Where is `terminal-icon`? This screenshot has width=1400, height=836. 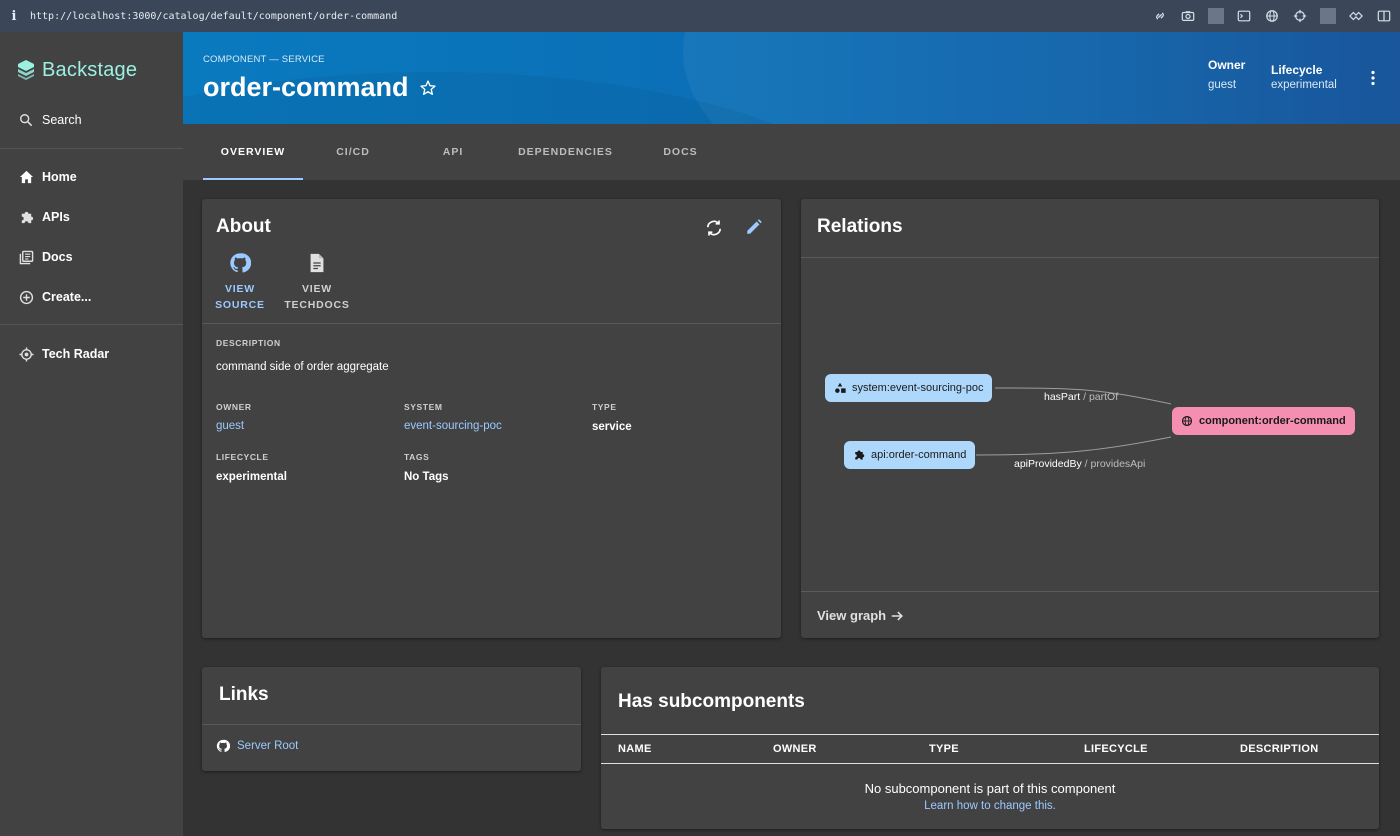
terminal-icon is located at coordinates (1244, 16).